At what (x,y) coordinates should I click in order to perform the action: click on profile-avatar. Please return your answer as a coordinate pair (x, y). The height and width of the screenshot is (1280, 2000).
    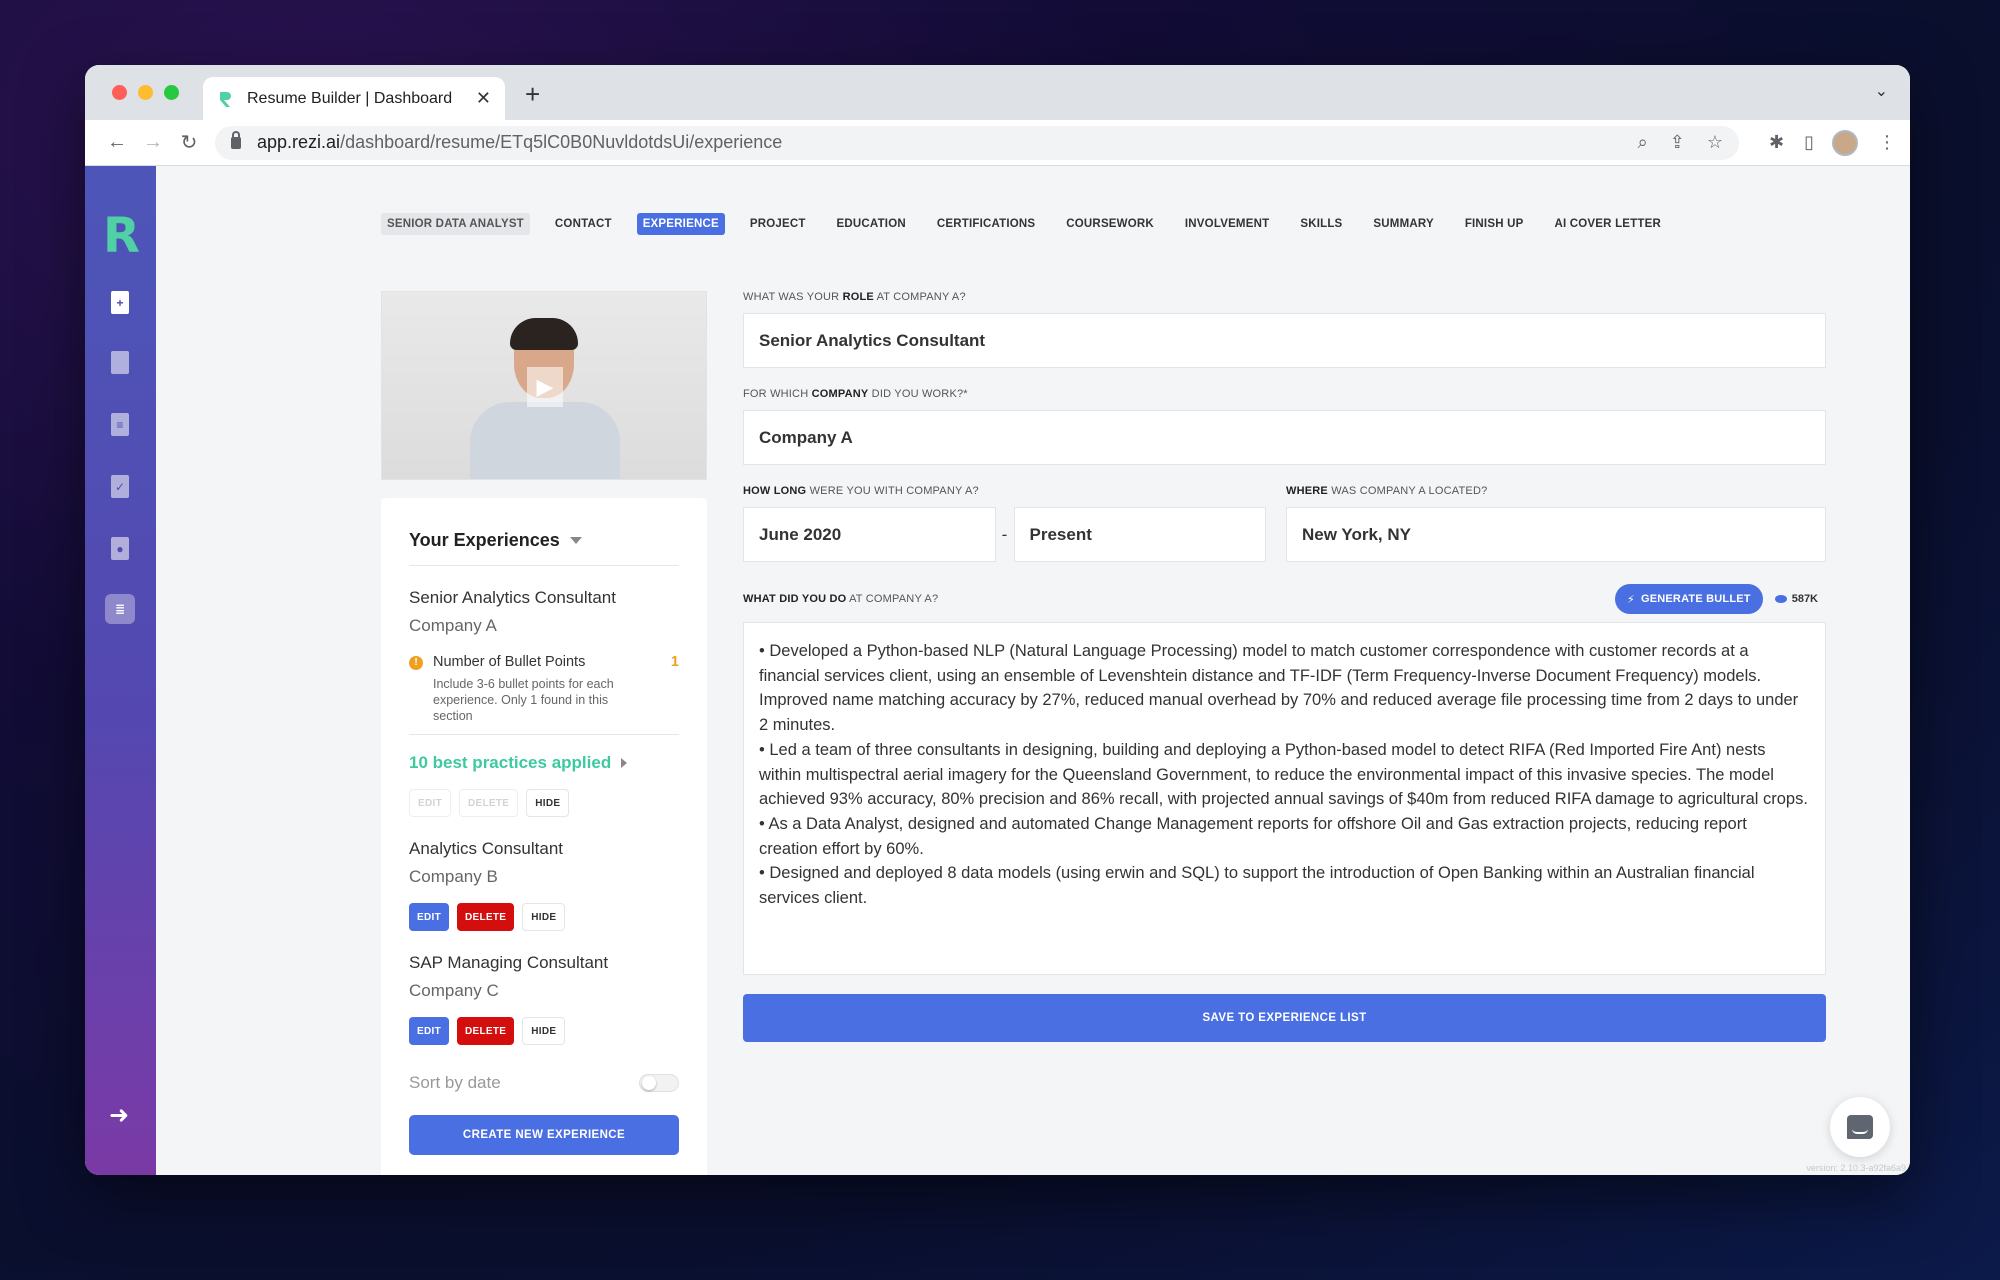
    Looking at the image, I should click on (1845, 142).